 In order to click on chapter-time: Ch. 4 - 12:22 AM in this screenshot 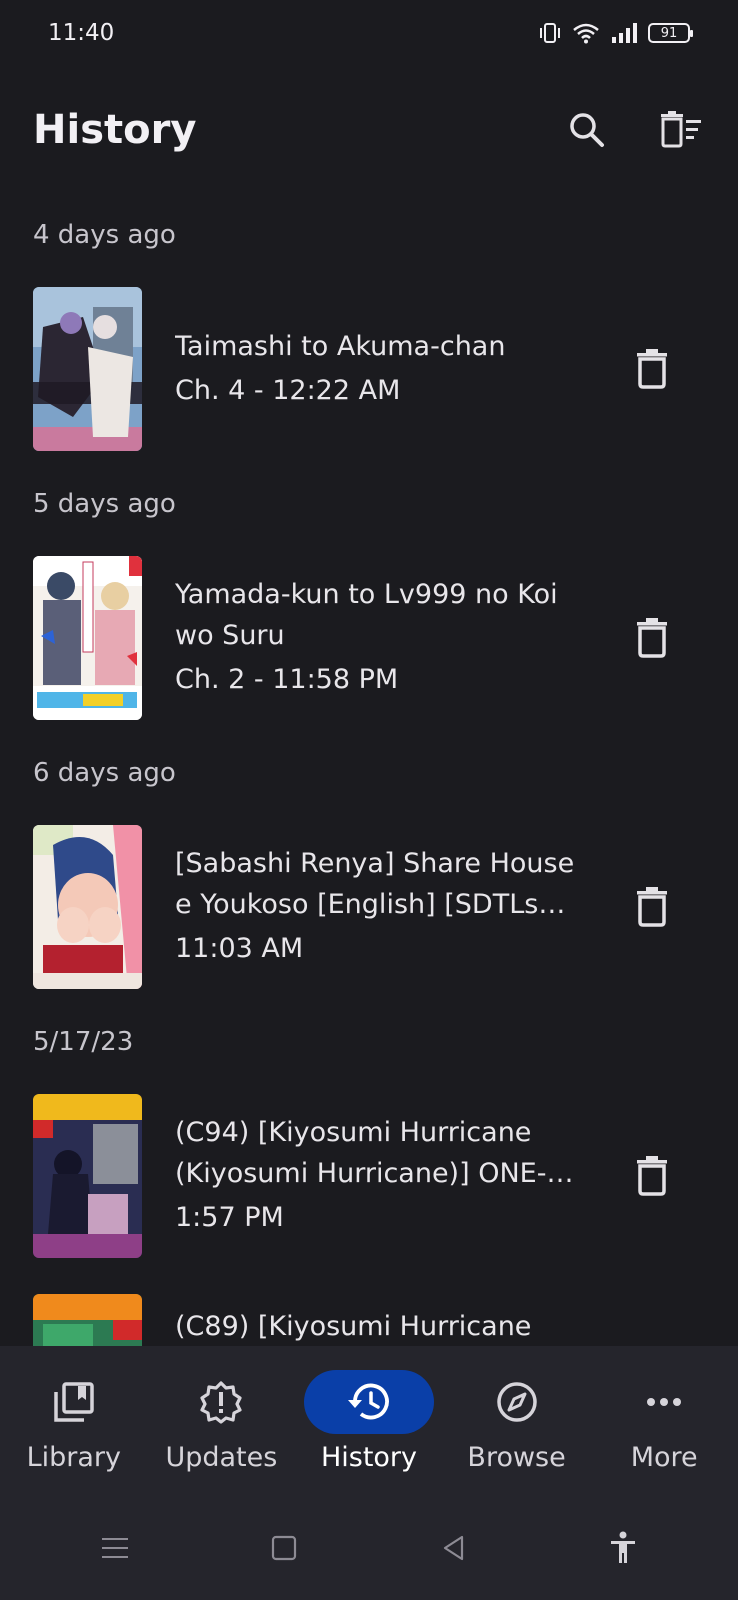, I will do `click(288, 390)`.